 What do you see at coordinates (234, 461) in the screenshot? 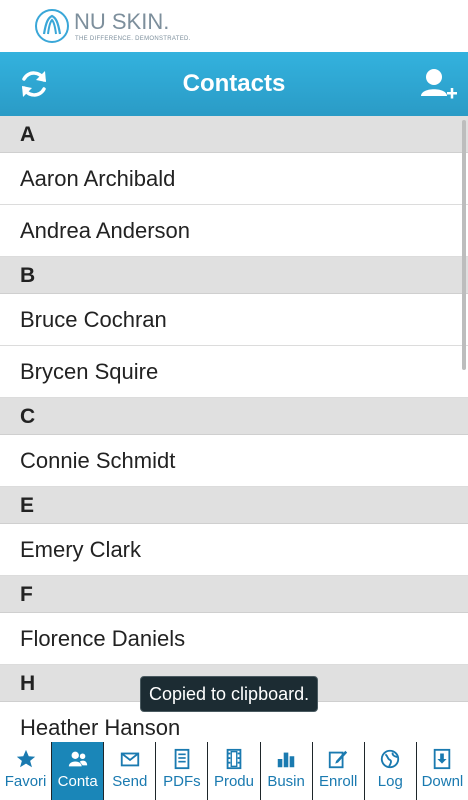
I see `contact-row: Connie Schmidt` at bounding box center [234, 461].